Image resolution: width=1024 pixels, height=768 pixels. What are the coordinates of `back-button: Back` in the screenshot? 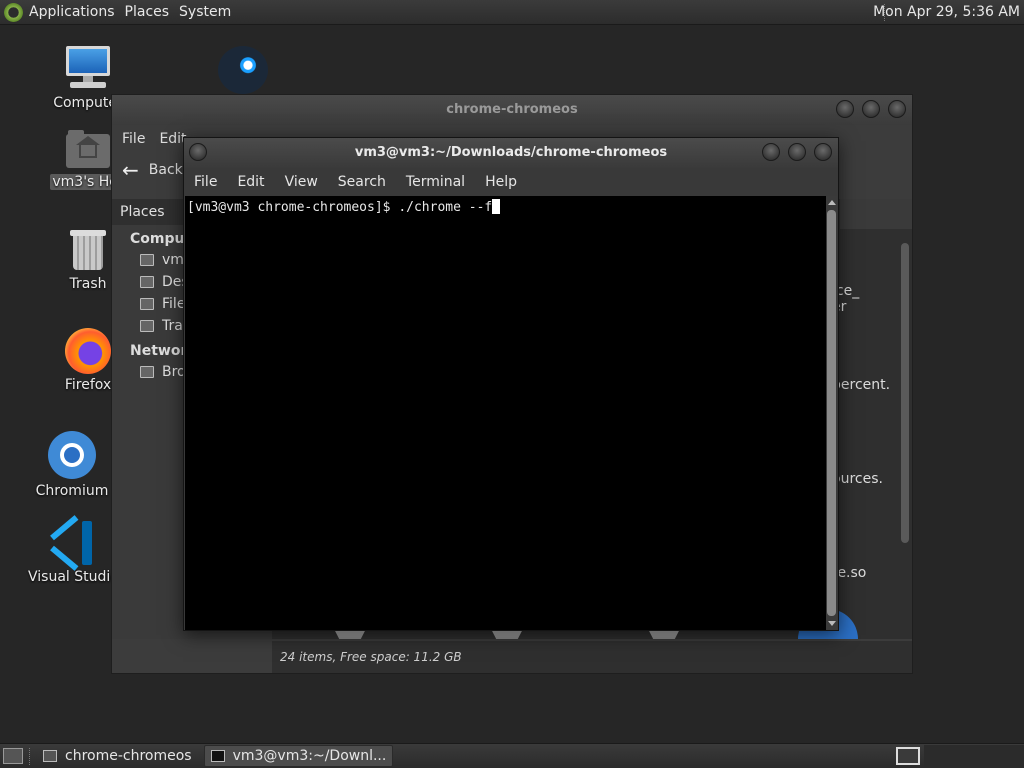 It's located at (166, 170).